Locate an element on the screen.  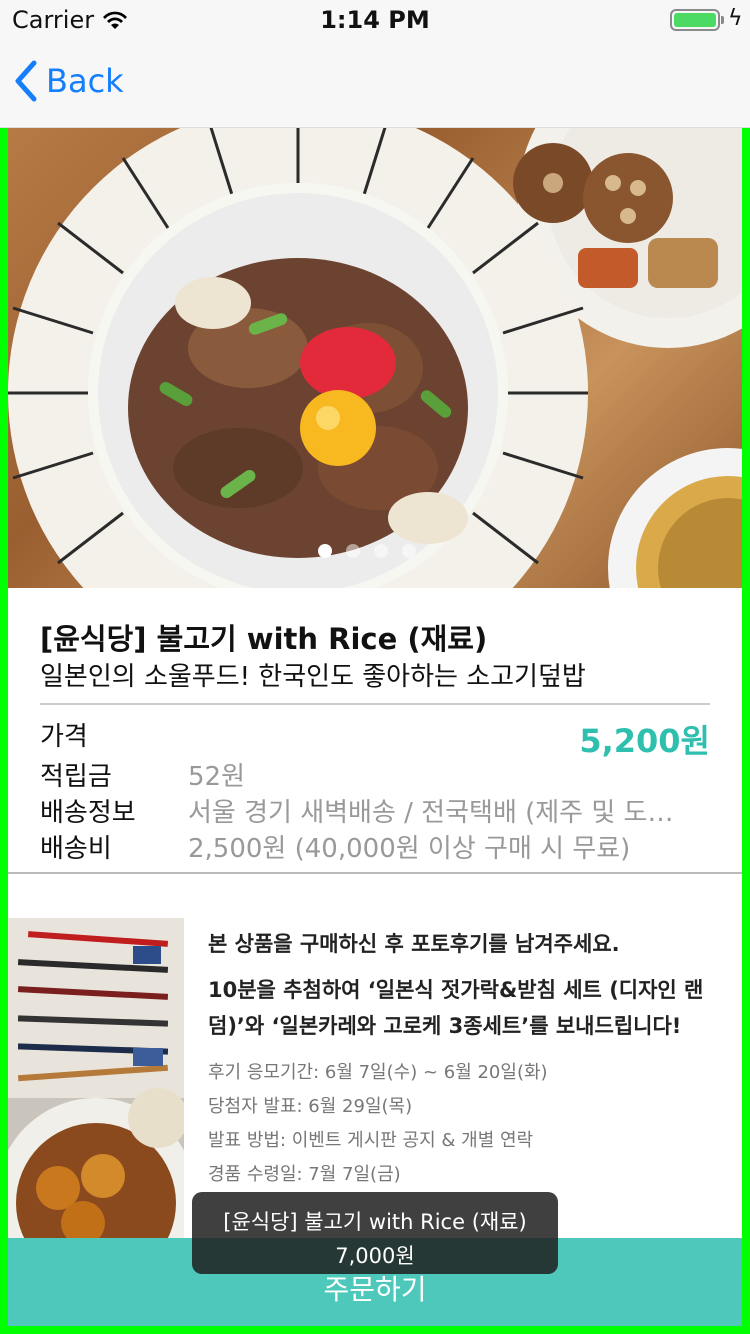
clock: 1:14 PM is located at coordinates (375, 20).